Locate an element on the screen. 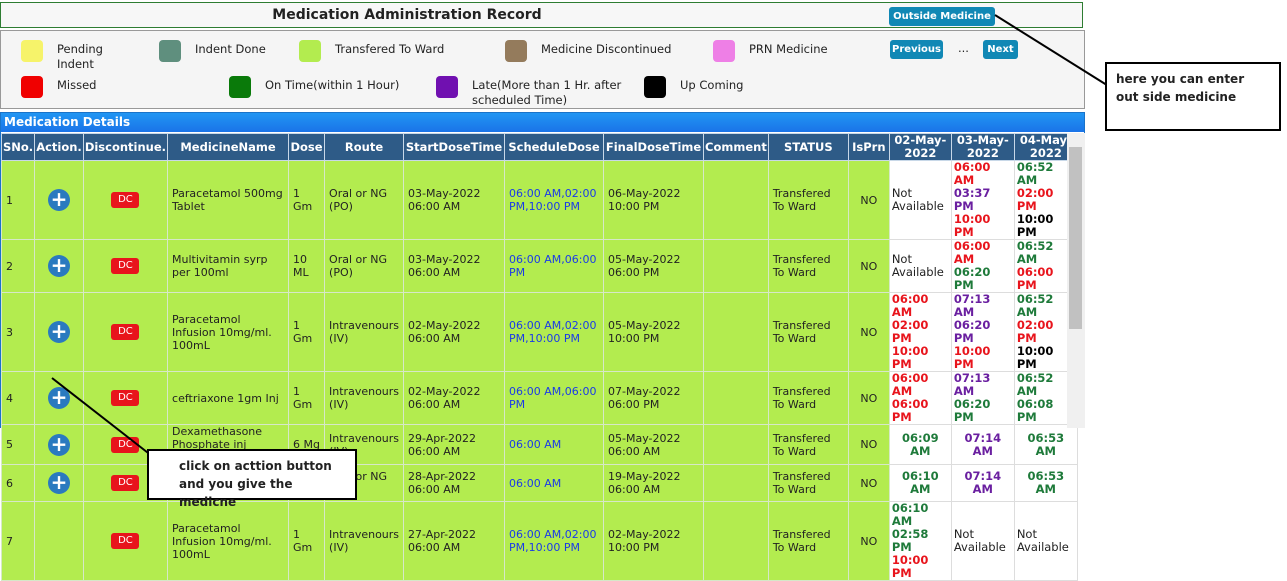 This screenshot has width=1287, height=581. final-dose-time-cell: 05-May-2022 06:00 AM is located at coordinates (654, 444).